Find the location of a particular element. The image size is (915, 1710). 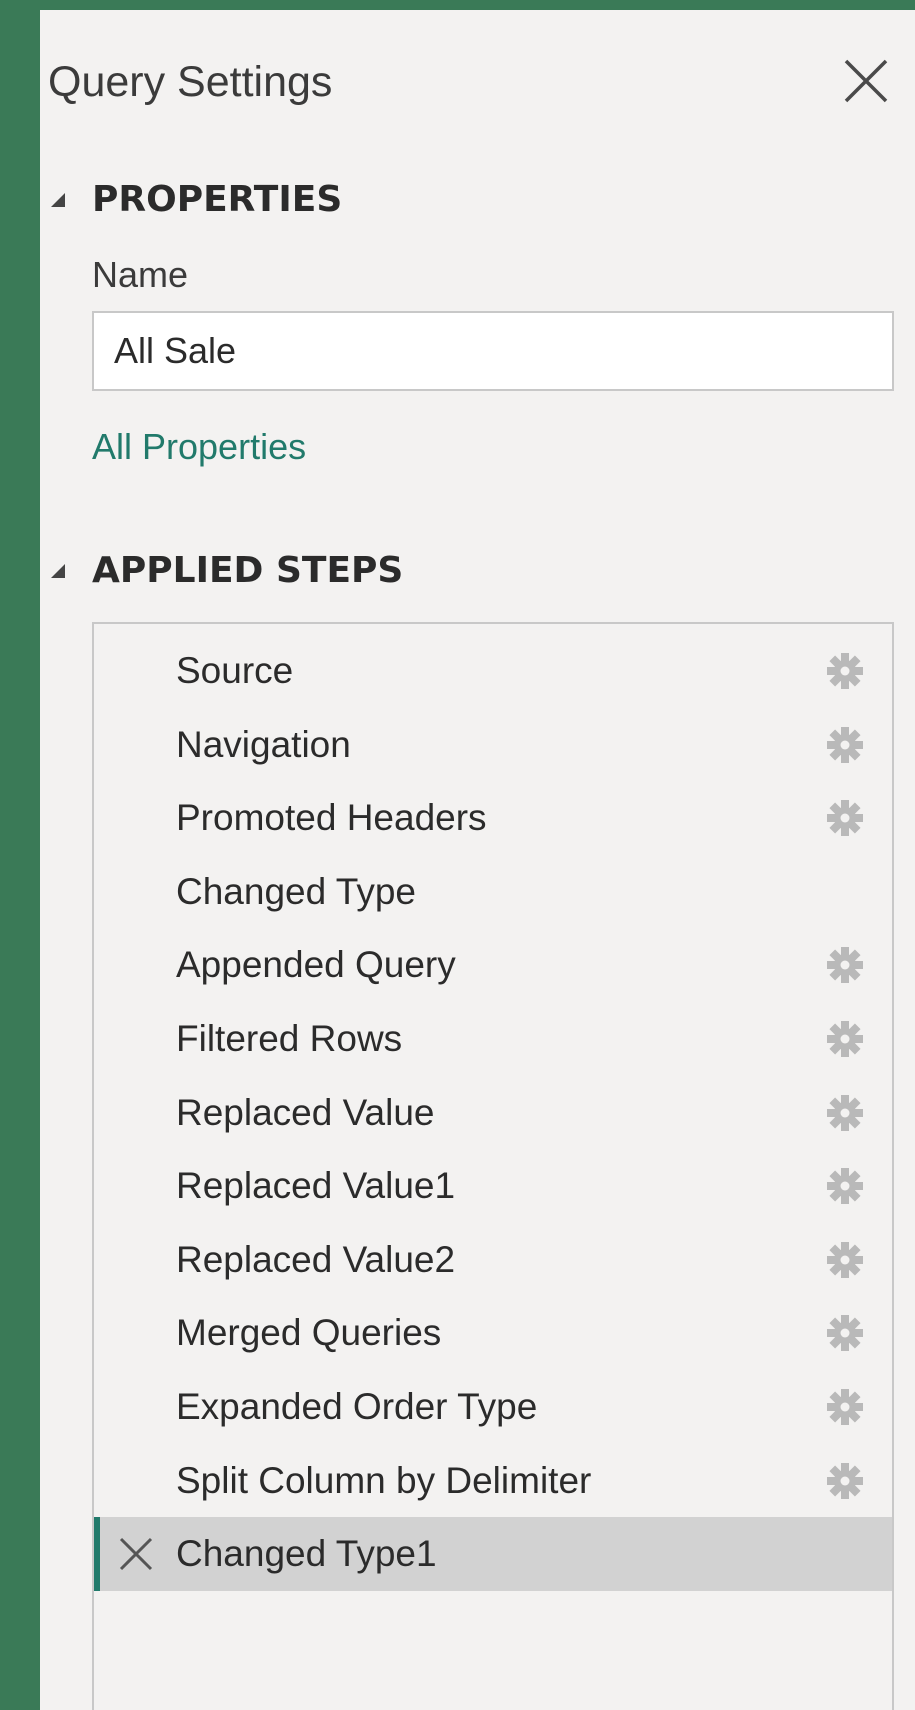

applied-step-item: Expanded Order Type is located at coordinates (493, 1407).